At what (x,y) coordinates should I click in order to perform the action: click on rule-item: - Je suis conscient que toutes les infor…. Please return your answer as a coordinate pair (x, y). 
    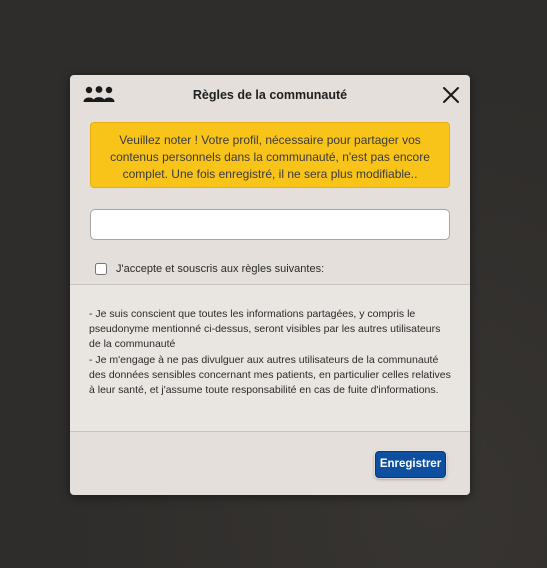
    Looking at the image, I should click on (265, 329).